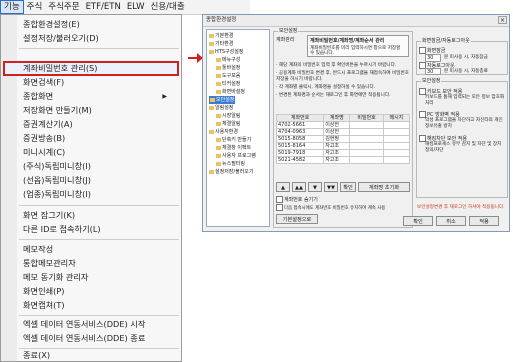 The width and height of the screenshot is (513, 362). What do you see at coordinates (49, 263) in the screenshot?
I see `menu-item-memo-manager: 통합메모관리자` at bounding box center [49, 263].